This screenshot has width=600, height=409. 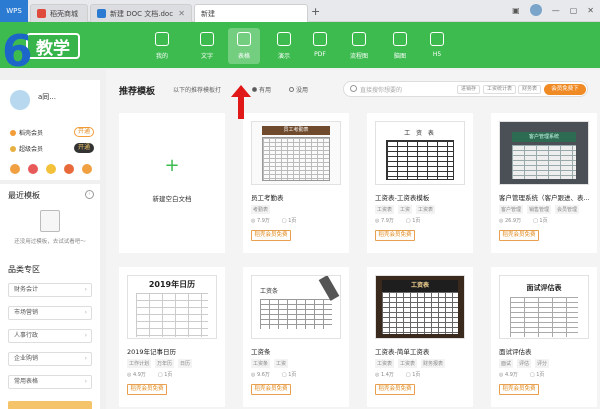 What do you see at coordinates (315, 11) in the screenshot?
I see `new-tab-icon: +` at bounding box center [315, 11].